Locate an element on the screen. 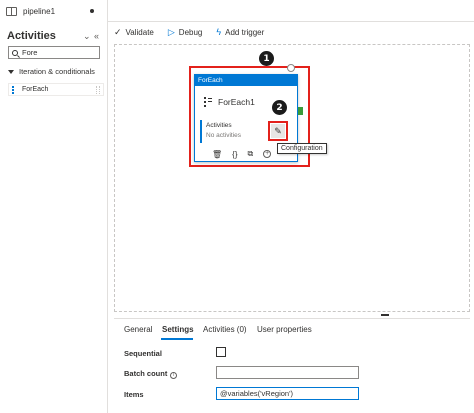 The width and height of the screenshot is (474, 413). add-trigger-label: Add trigger is located at coordinates (245, 32).